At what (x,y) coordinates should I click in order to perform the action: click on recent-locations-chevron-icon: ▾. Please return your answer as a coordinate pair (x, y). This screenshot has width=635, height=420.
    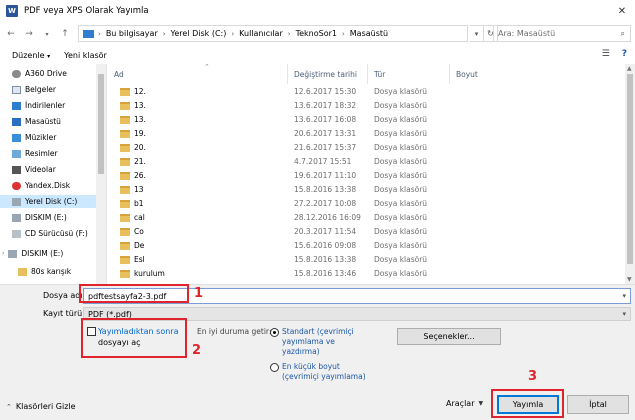
    Looking at the image, I should click on (47, 34).